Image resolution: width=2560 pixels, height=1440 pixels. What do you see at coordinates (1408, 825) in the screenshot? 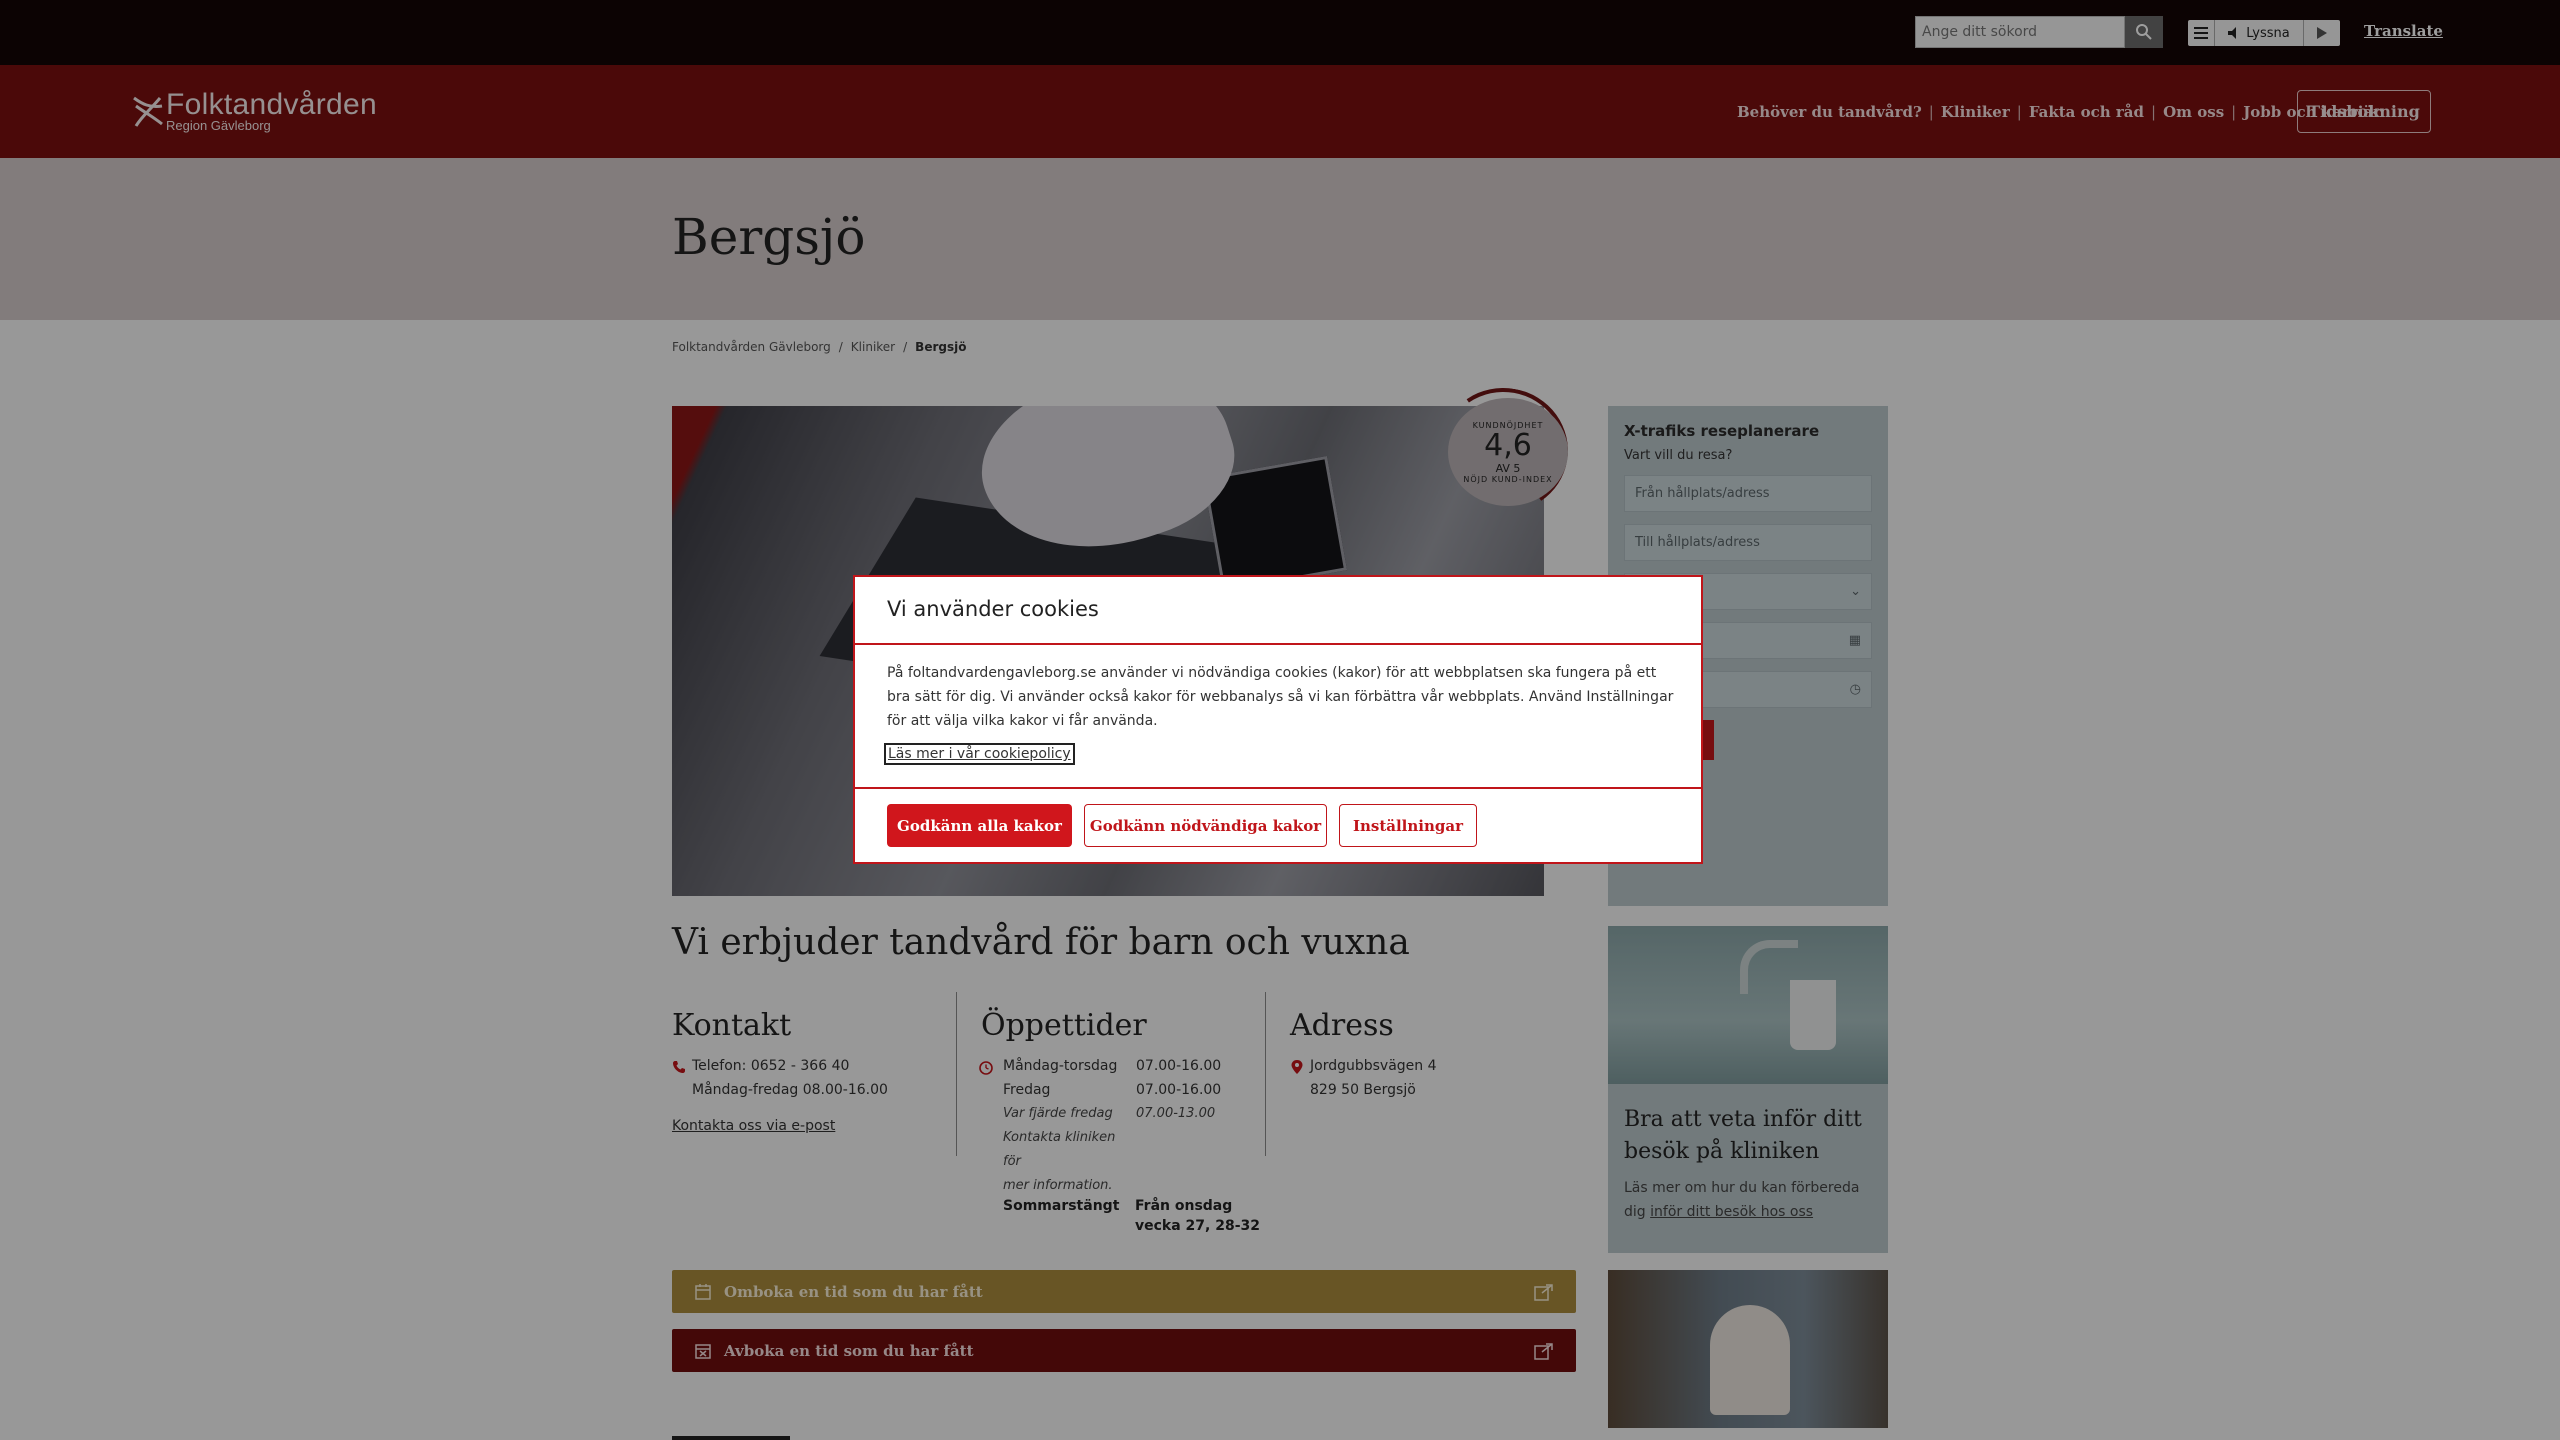
I see `cookie-settings-button: Inställningar` at bounding box center [1408, 825].